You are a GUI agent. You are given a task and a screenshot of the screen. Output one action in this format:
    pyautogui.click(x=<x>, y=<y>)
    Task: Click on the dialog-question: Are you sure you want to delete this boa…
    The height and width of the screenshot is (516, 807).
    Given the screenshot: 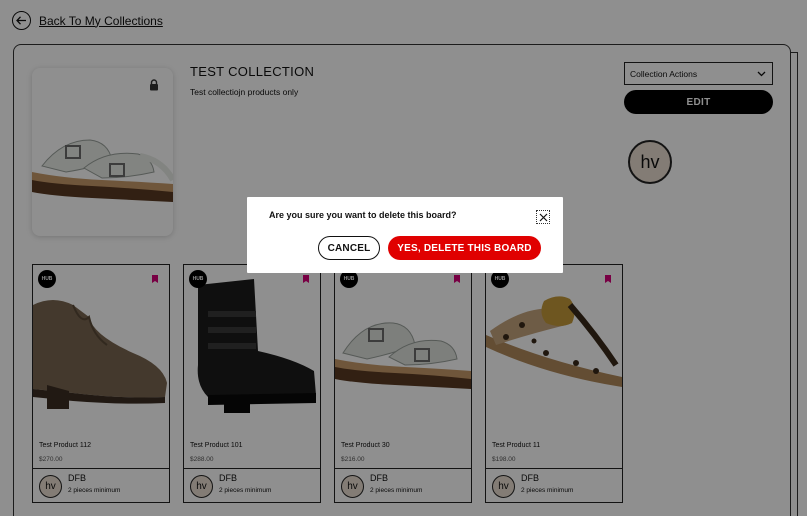 What is the action you would take?
    pyautogui.click(x=363, y=215)
    